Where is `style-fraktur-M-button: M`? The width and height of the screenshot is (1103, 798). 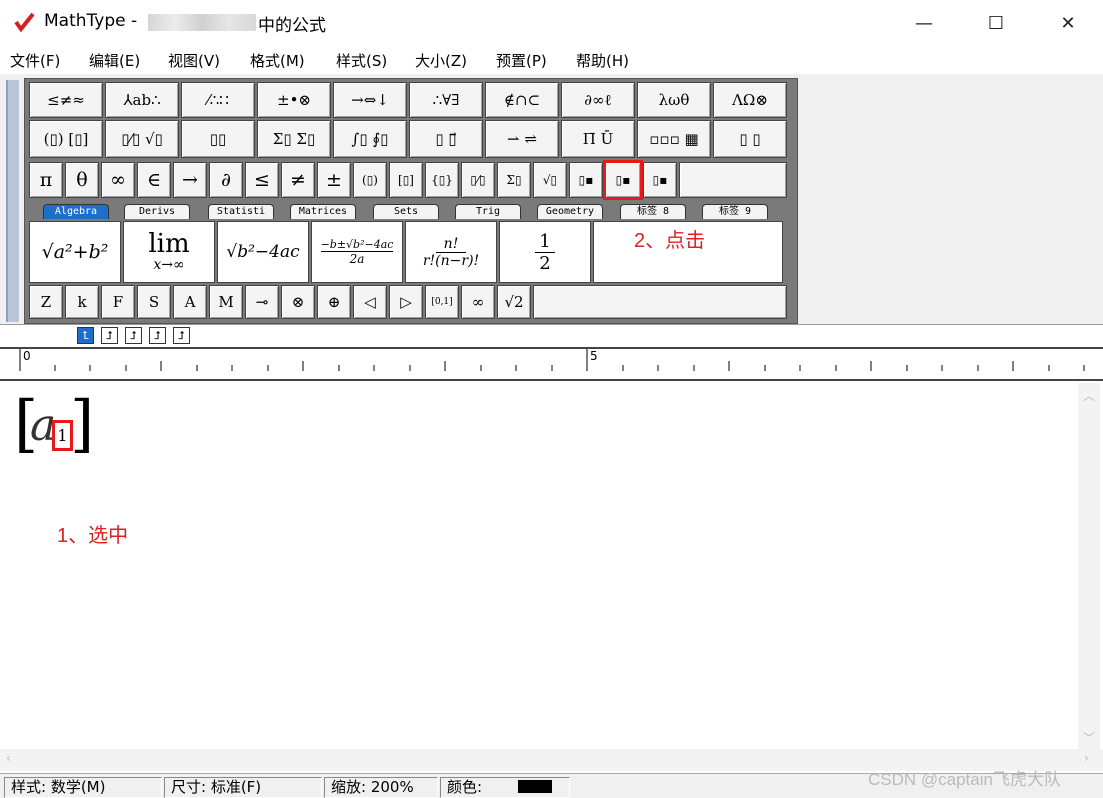
style-fraktur-M-button: M is located at coordinates (226, 302).